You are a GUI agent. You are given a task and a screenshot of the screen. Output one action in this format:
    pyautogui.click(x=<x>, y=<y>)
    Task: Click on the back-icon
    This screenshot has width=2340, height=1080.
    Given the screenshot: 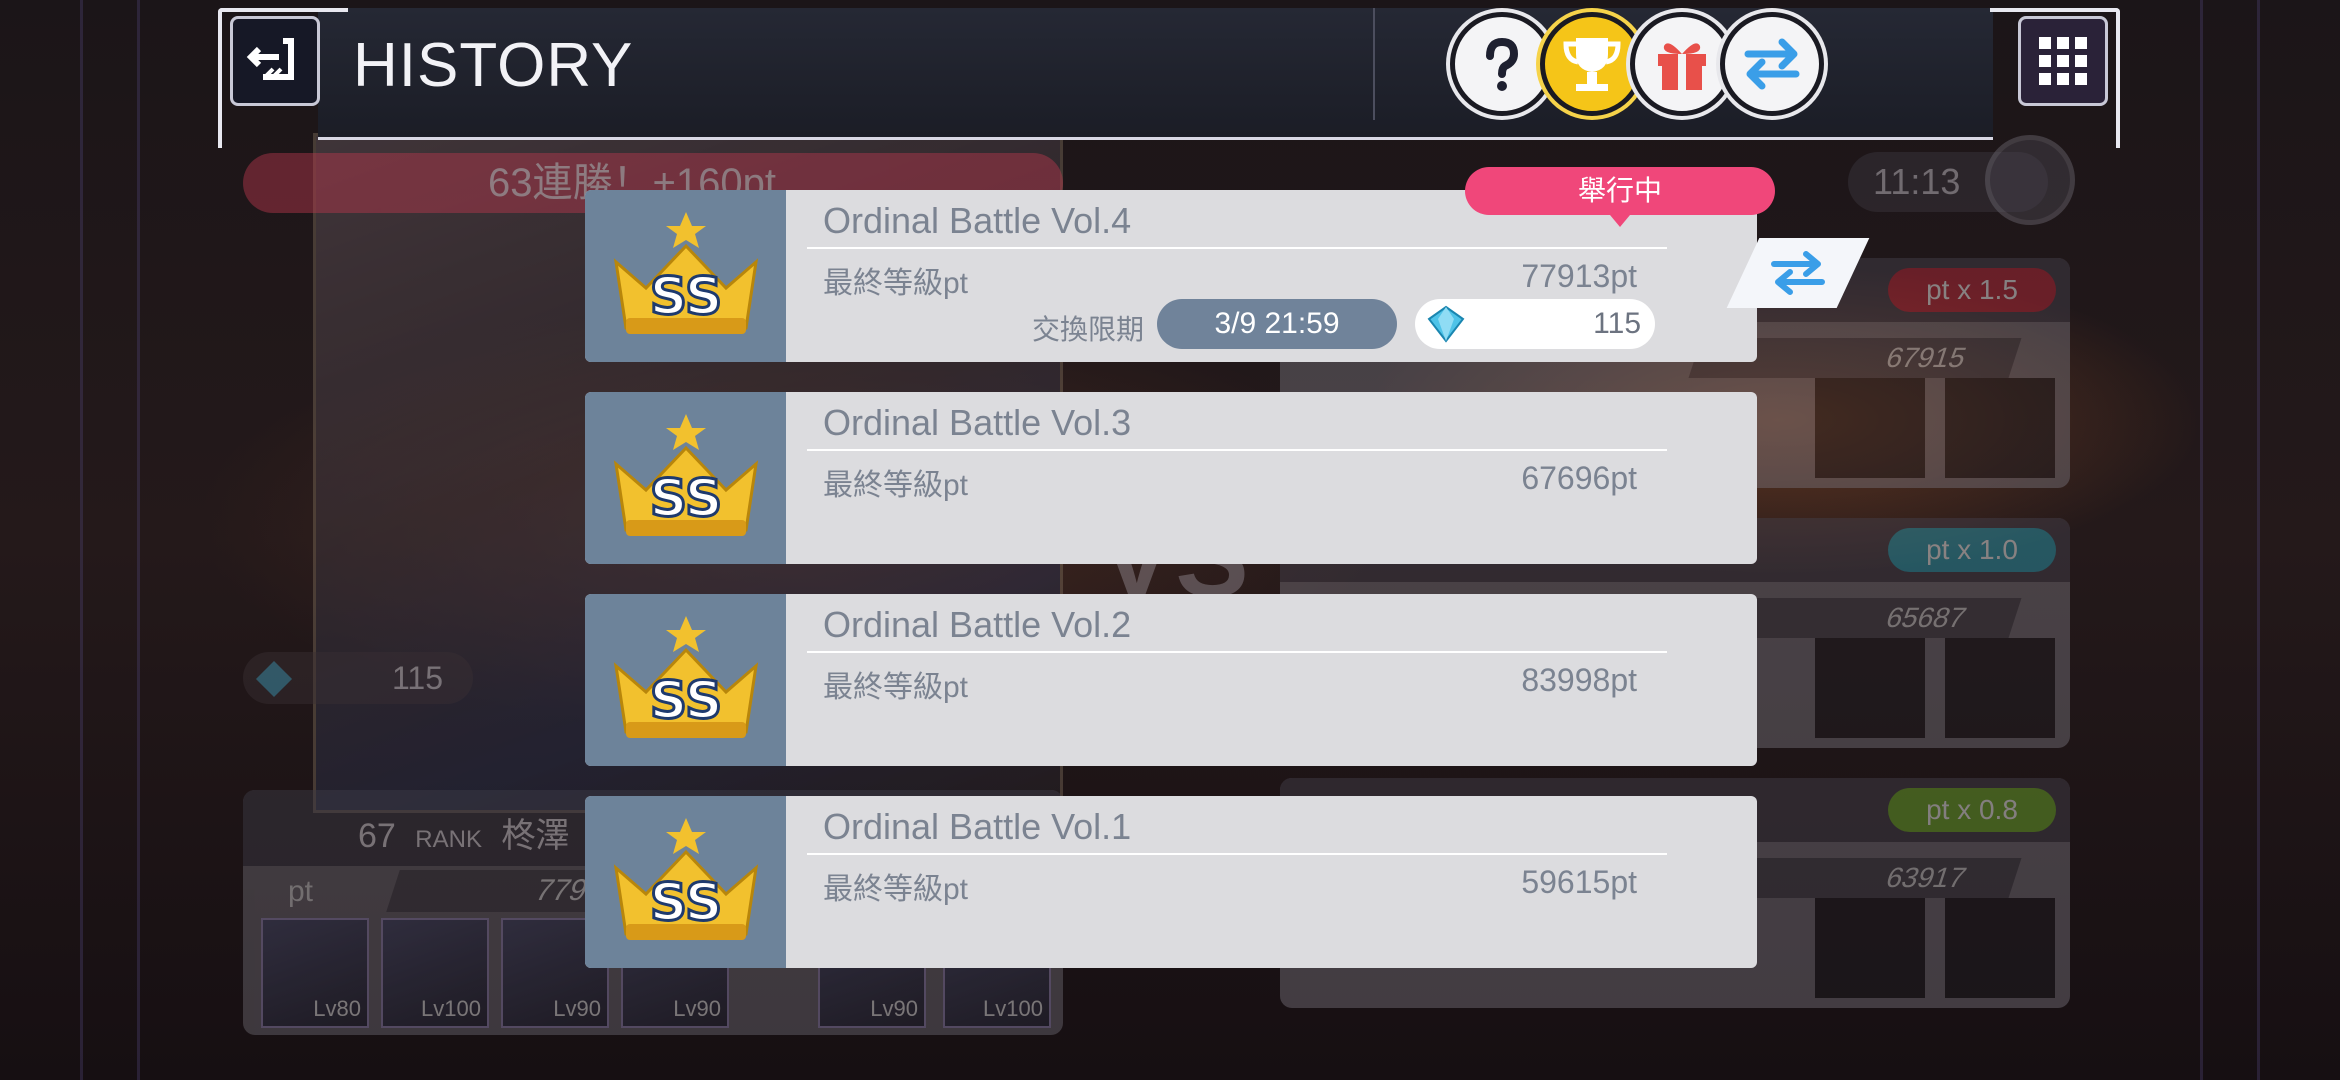 What is the action you would take?
    pyautogui.click(x=270, y=59)
    